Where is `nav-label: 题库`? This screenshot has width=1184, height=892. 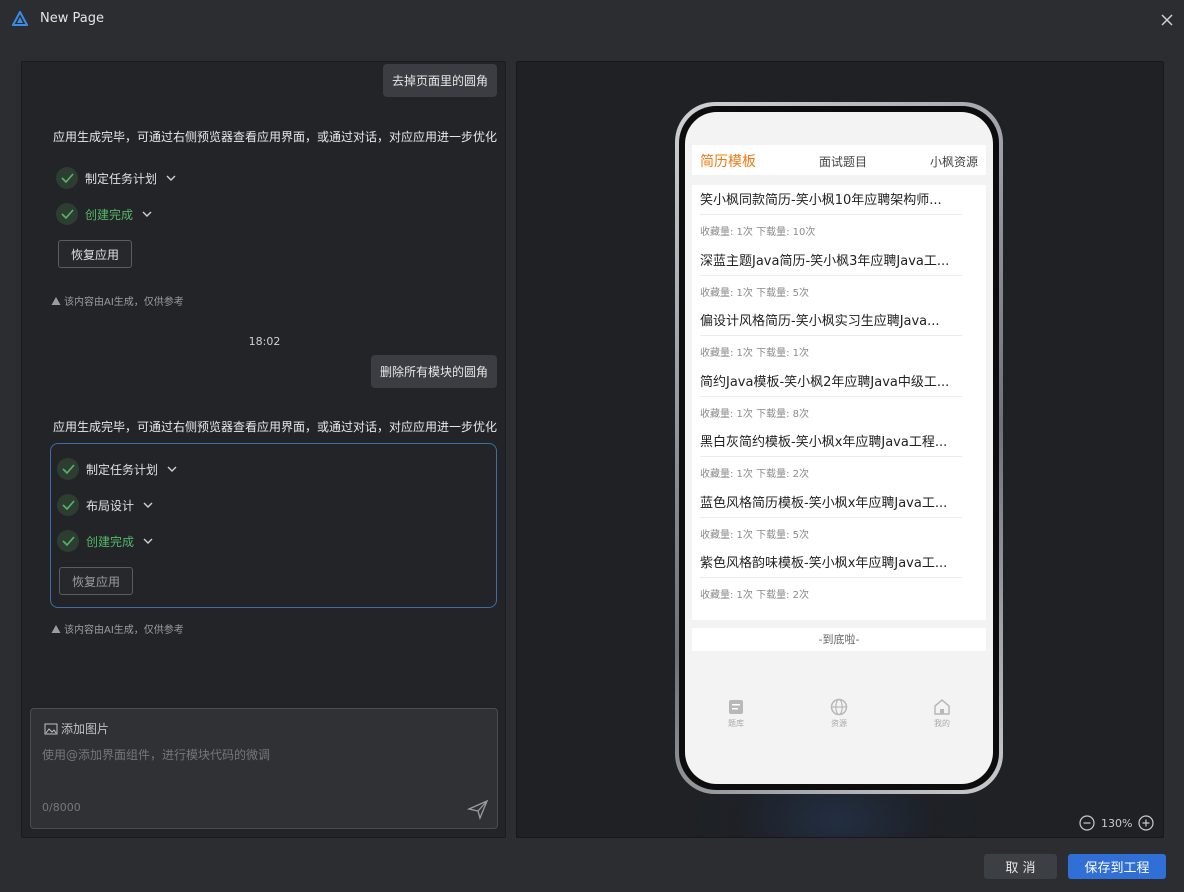 nav-label: 题库 is located at coordinates (736, 723).